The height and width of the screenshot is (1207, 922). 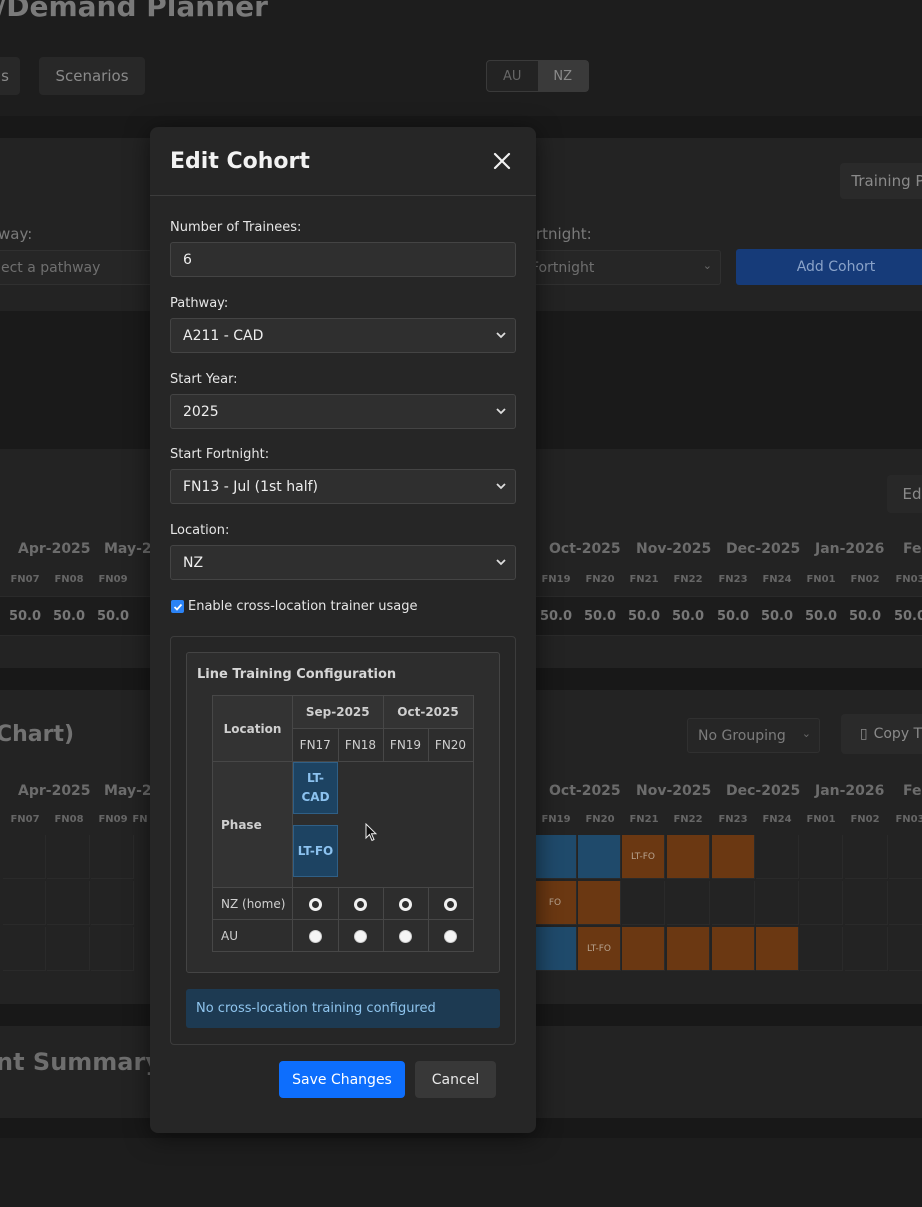 What do you see at coordinates (405, 824) in the screenshot?
I see `phase-cell` at bounding box center [405, 824].